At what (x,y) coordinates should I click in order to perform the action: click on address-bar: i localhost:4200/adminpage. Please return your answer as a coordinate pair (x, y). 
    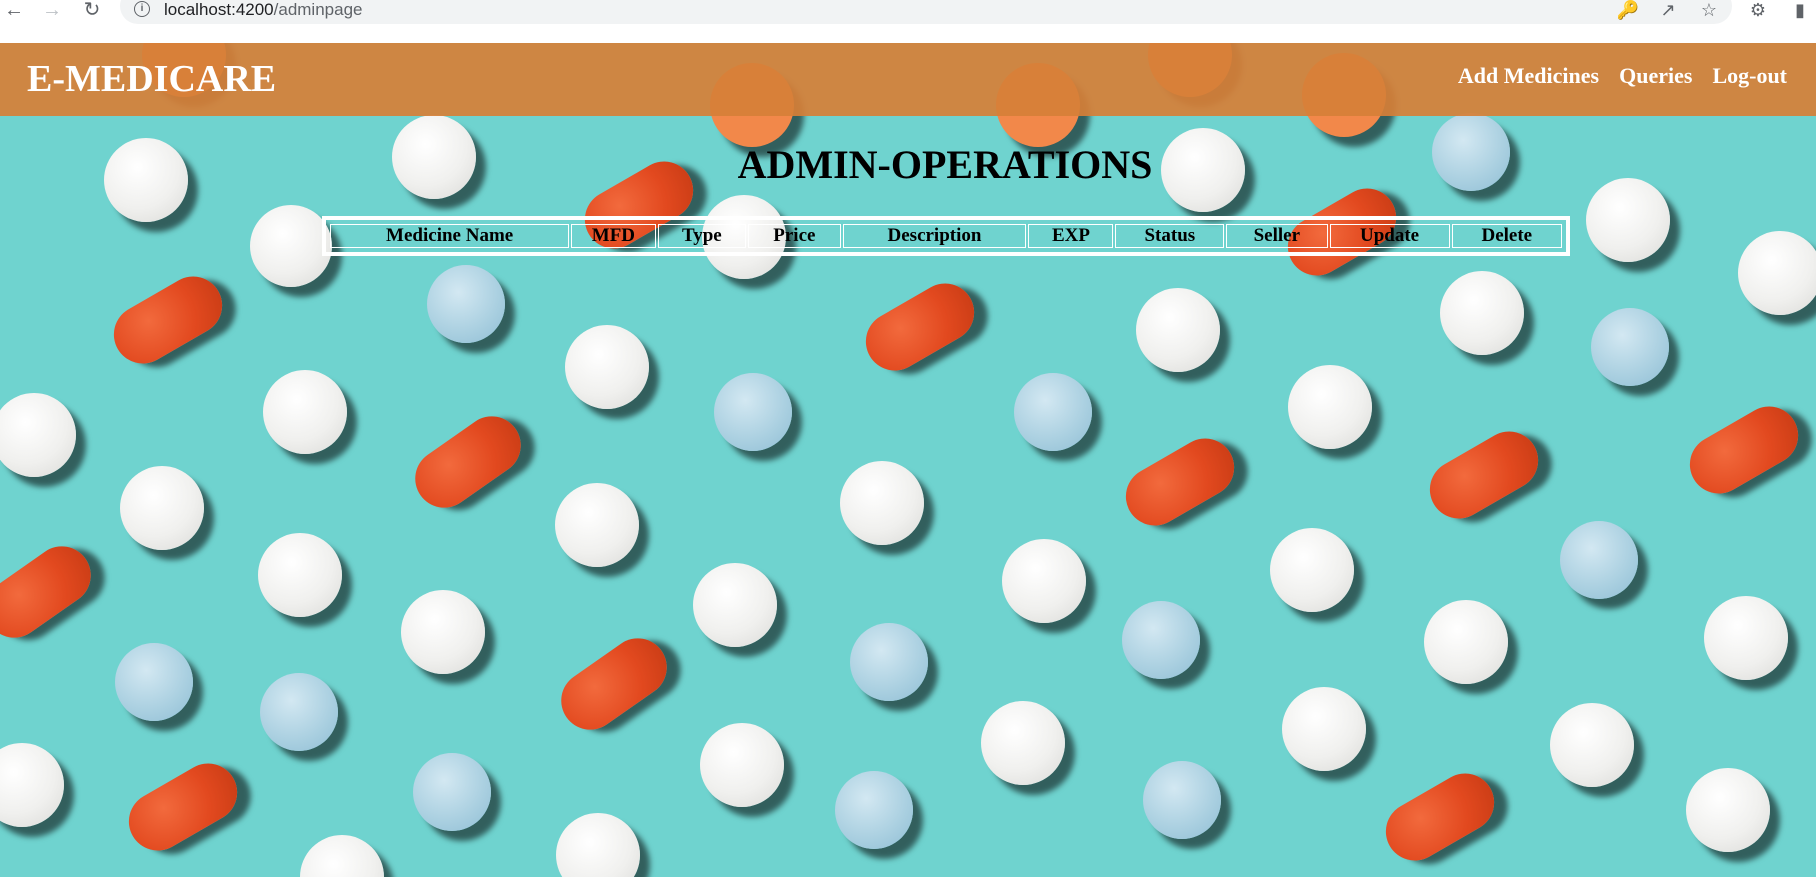
    Looking at the image, I should click on (926, 12).